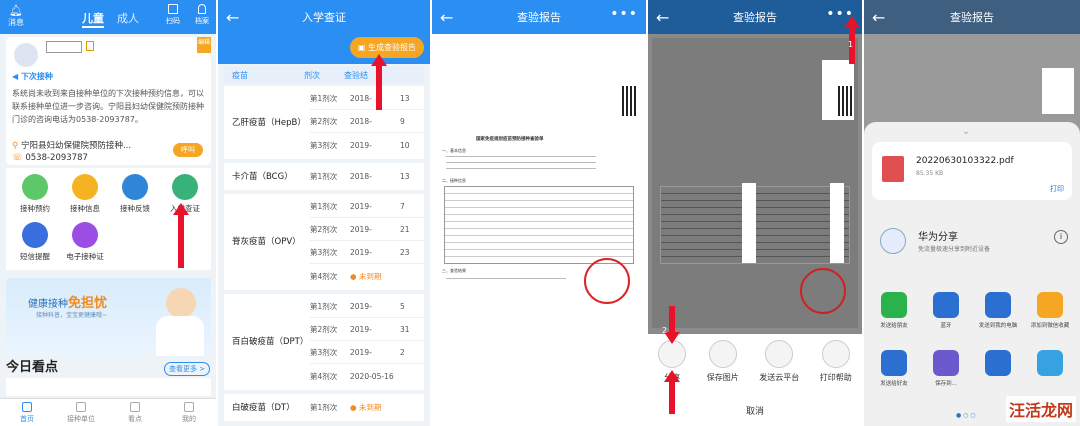 The height and width of the screenshot is (426, 1080). I want to click on share-action-3: 发送云平台, so click(779, 361).